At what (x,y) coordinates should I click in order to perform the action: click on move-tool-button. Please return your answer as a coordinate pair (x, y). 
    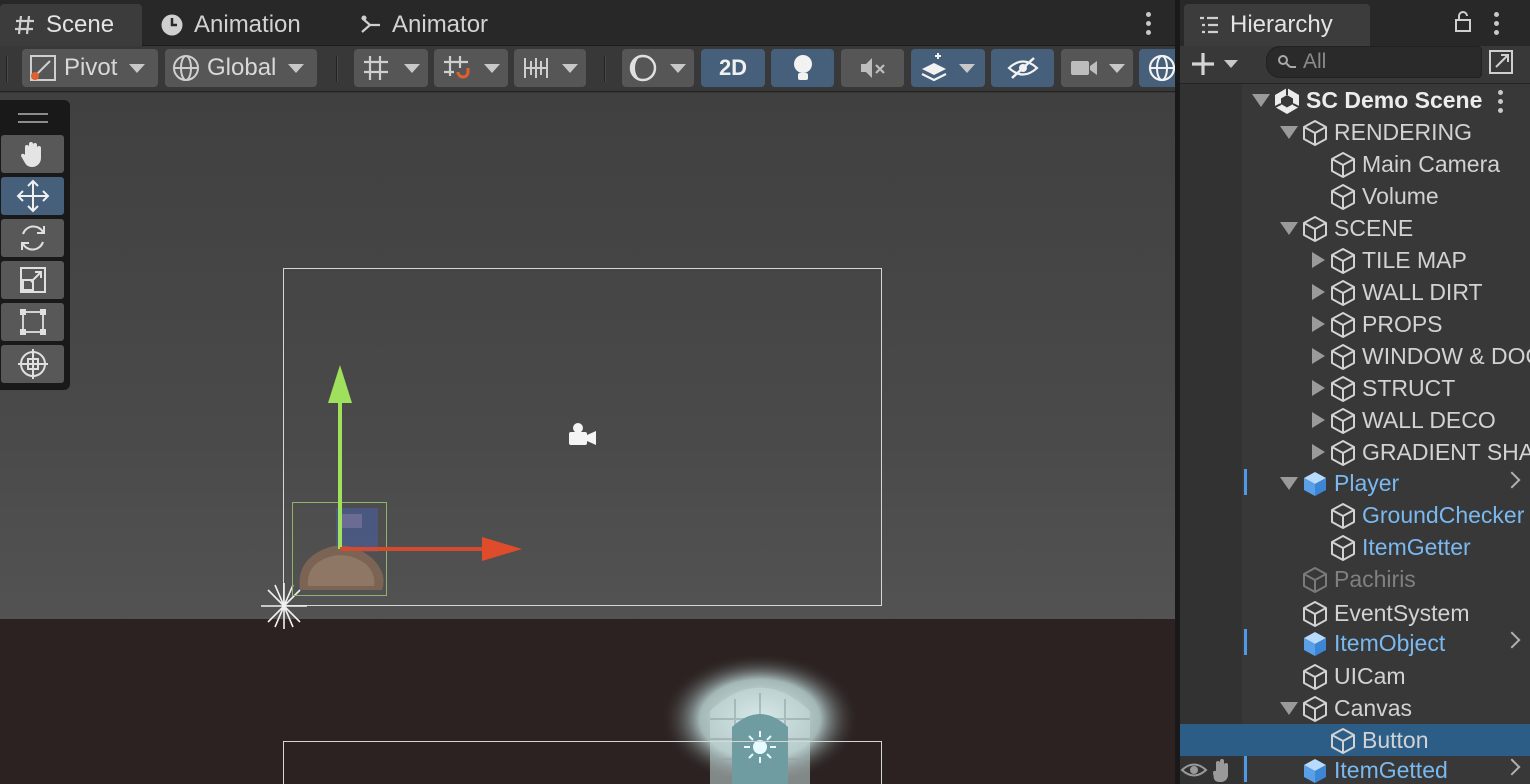
    Looking at the image, I should click on (32, 196).